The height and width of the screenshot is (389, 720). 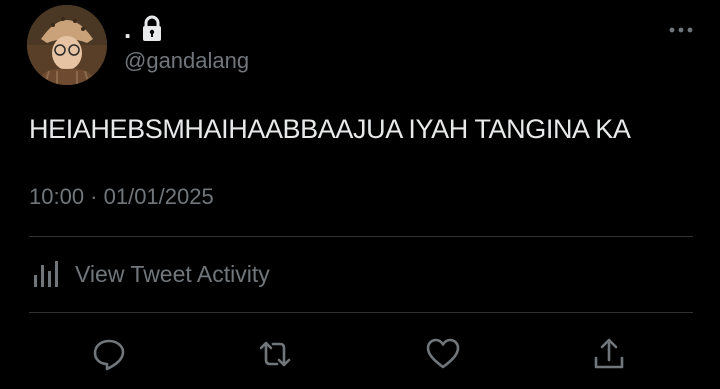 What do you see at coordinates (186, 61) in the screenshot?
I see `user-handle: @gandalang` at bounding box center [186, 61].